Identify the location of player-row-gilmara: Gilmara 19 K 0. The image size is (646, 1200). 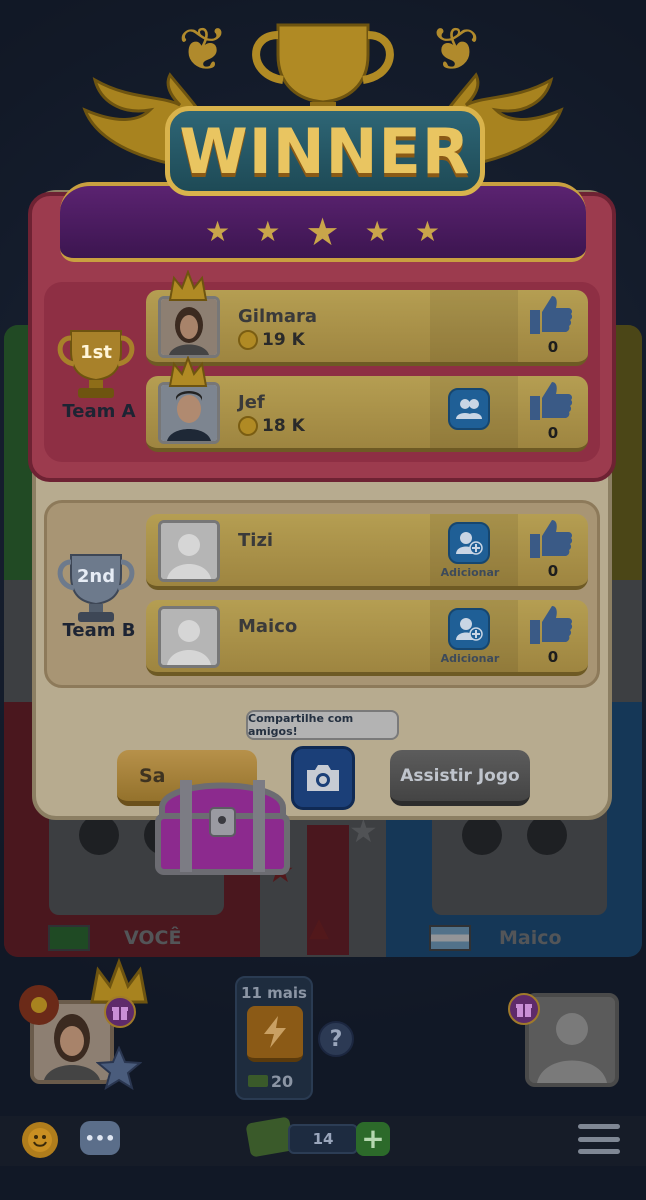
(367, 328).